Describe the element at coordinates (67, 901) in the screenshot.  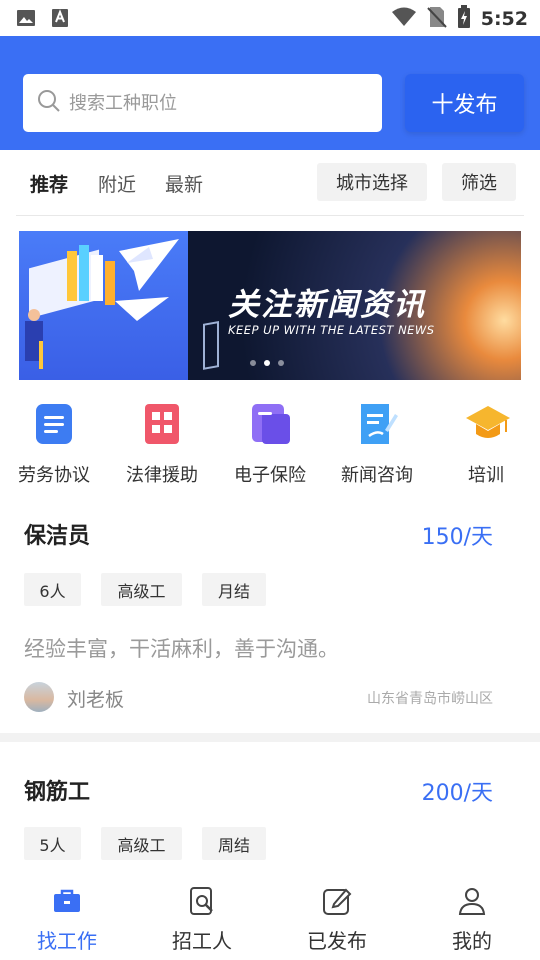
I see `briefcase-icon` at that location.